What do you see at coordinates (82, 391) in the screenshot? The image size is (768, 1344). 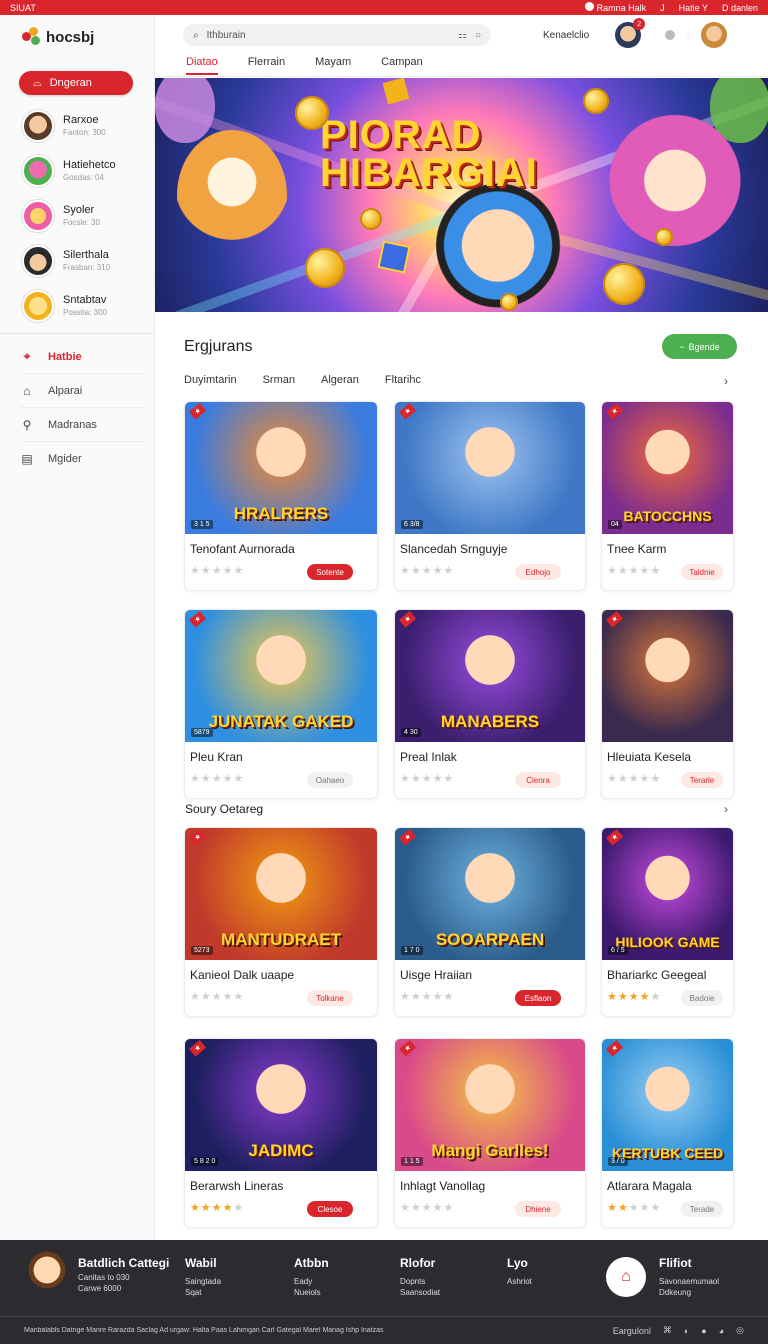 I see `sidebar-item-alparai: ⌂ Alparai` at bounding box center [82, 391].